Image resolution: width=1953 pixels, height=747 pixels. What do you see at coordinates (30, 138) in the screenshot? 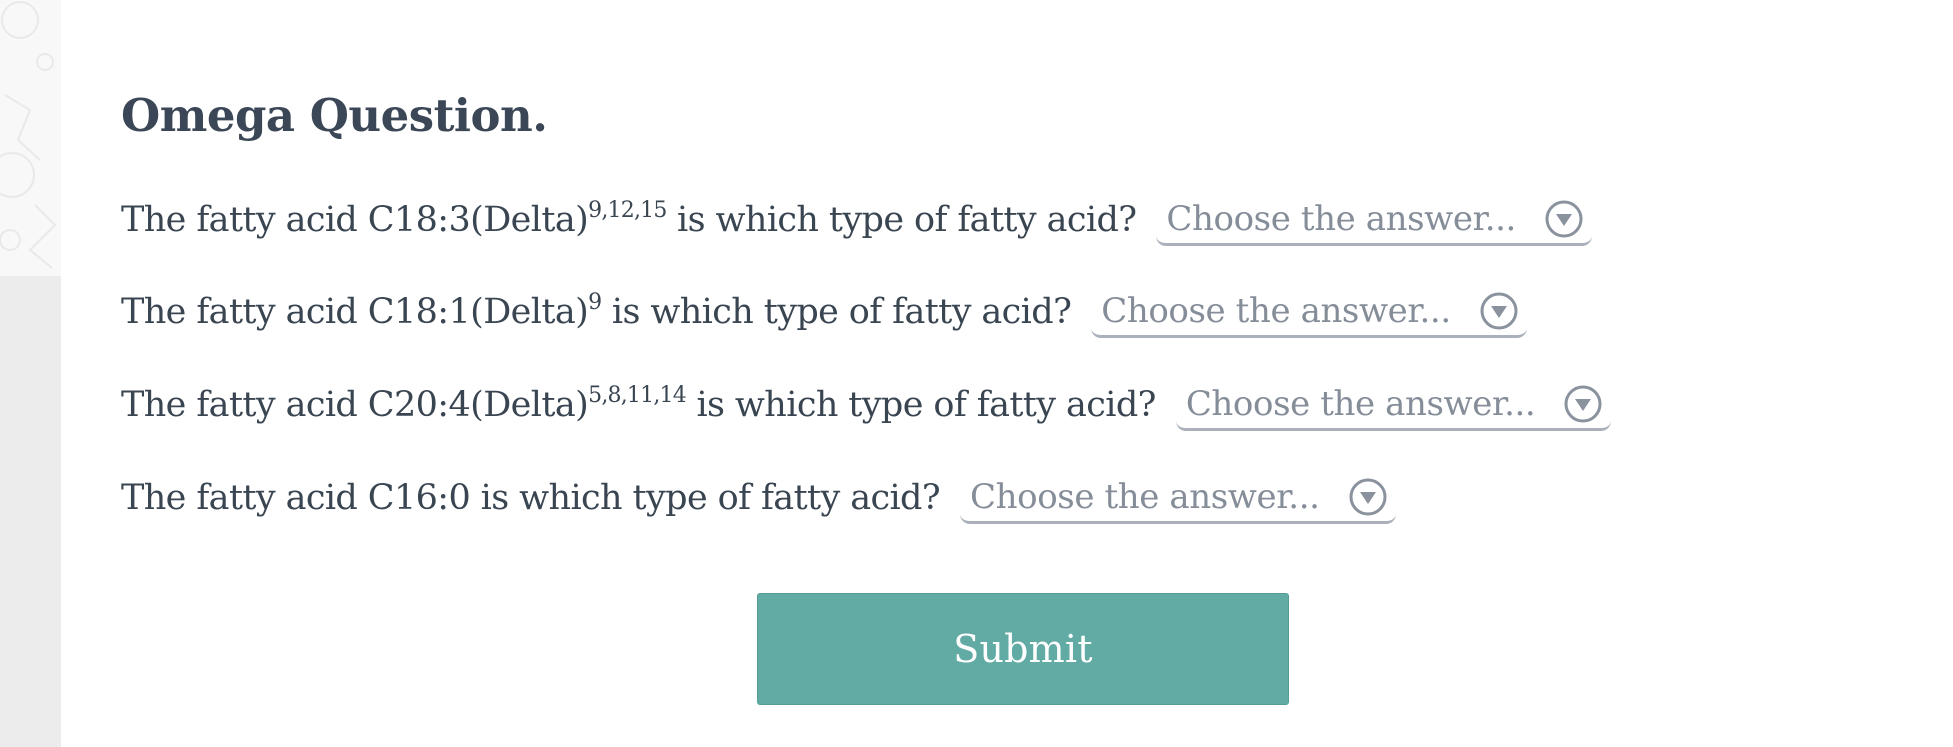
I see `rail-pattern` at bounding box center [30, 138].